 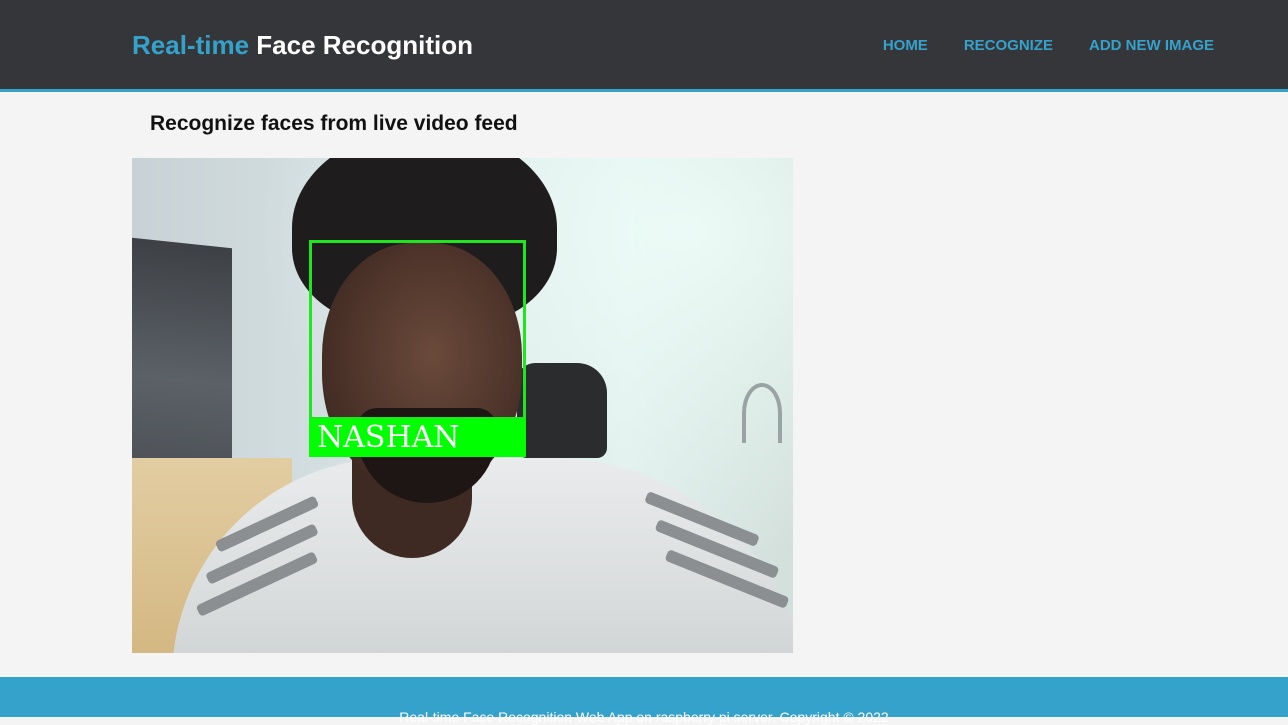 I want to click on nav-add-new-image-link: ADD NEW IMAGE, so click(x=1151, y=45).